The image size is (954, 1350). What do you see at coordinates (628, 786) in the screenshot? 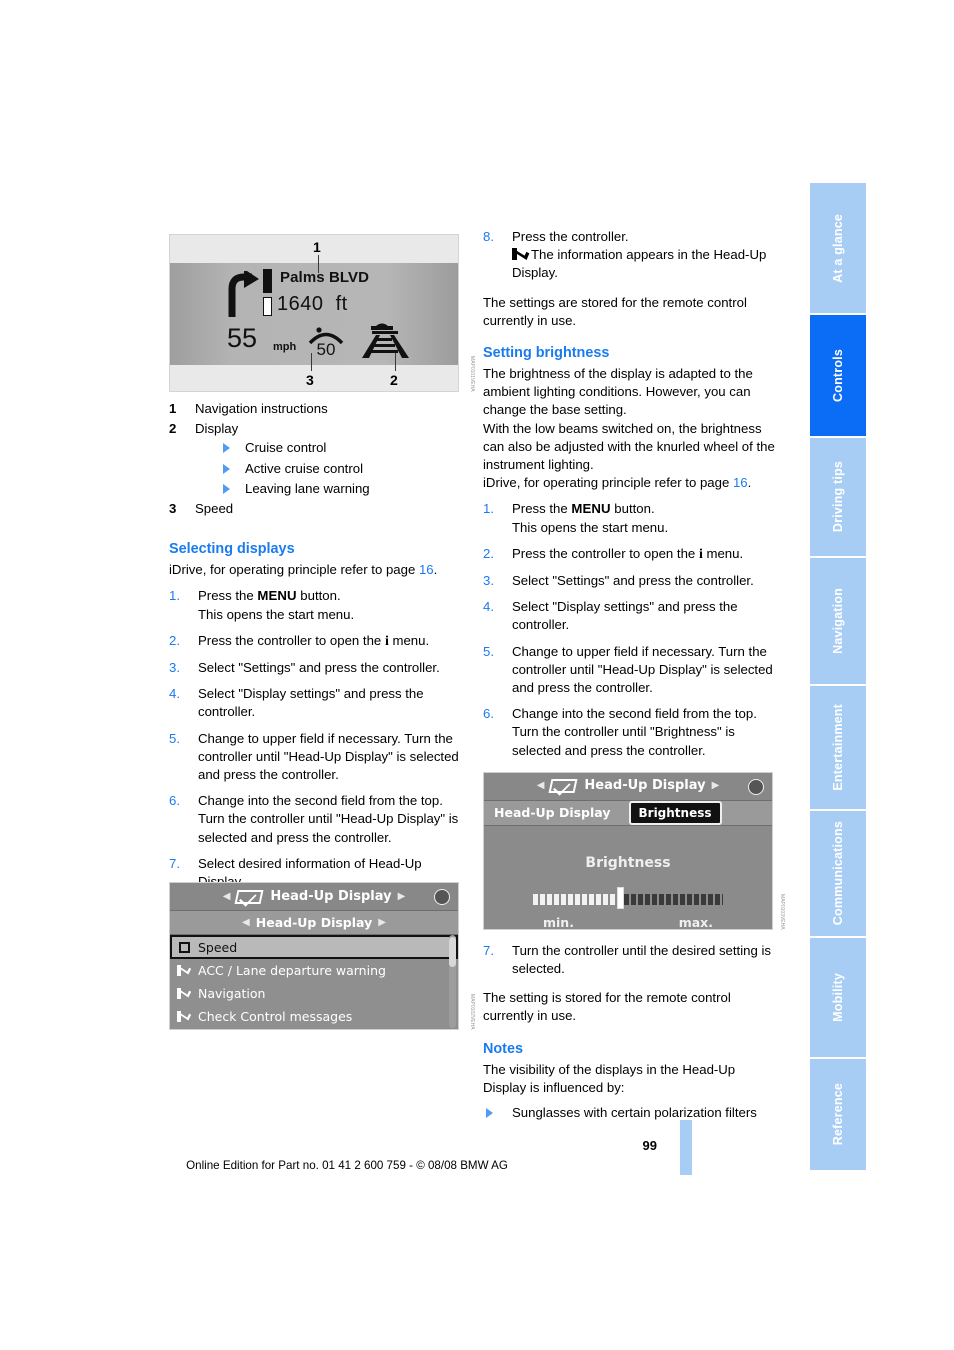
I see `brightness-titlebar: ◀ Head-Up Display ▶` at bounding box center [628, 786].